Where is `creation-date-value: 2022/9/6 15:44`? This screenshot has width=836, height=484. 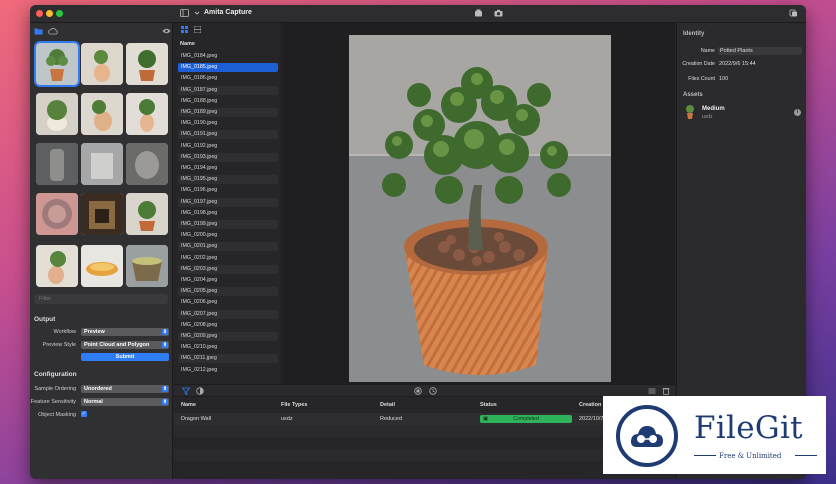
creation-date-value: 2022/9/6 15:44 is located at coordinates (737, 64).